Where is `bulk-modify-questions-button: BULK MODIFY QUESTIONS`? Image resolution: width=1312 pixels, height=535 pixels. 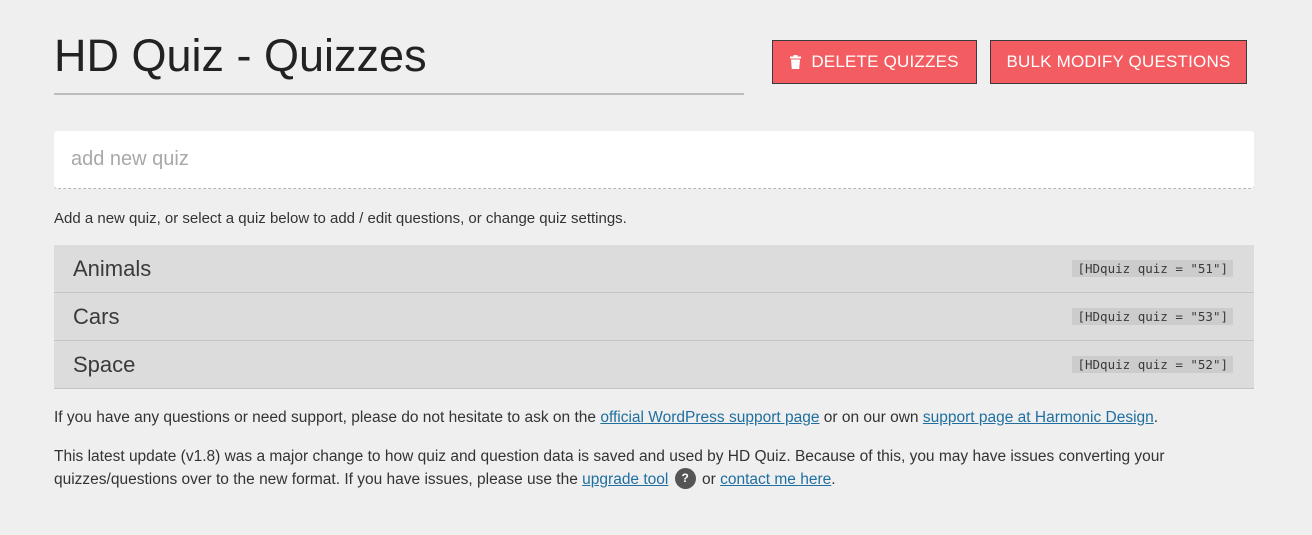
bulk-modify-questions-button: BULK MODIFY QUESTIONS is located at coordinates (1118, 62).